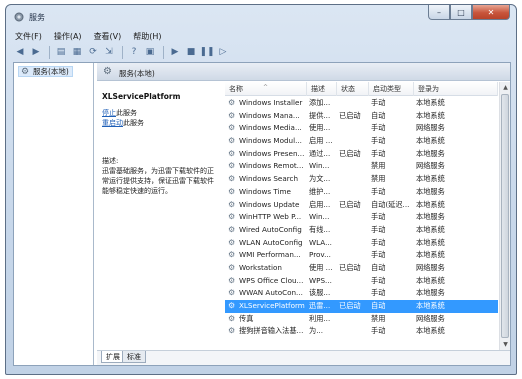  Describe the element at coordinates (175, 52) in the screenshot. I see `start-service-icon: ▶` at that location.